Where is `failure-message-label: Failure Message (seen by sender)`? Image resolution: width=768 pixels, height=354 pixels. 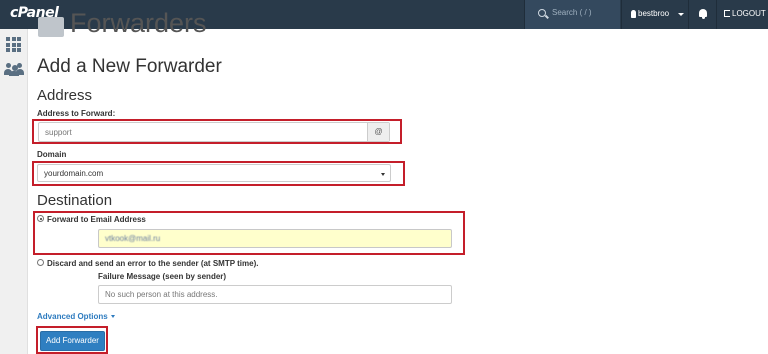
failure-message-label: Failure Message (seen by sender) is located at coordinates (162, 276).